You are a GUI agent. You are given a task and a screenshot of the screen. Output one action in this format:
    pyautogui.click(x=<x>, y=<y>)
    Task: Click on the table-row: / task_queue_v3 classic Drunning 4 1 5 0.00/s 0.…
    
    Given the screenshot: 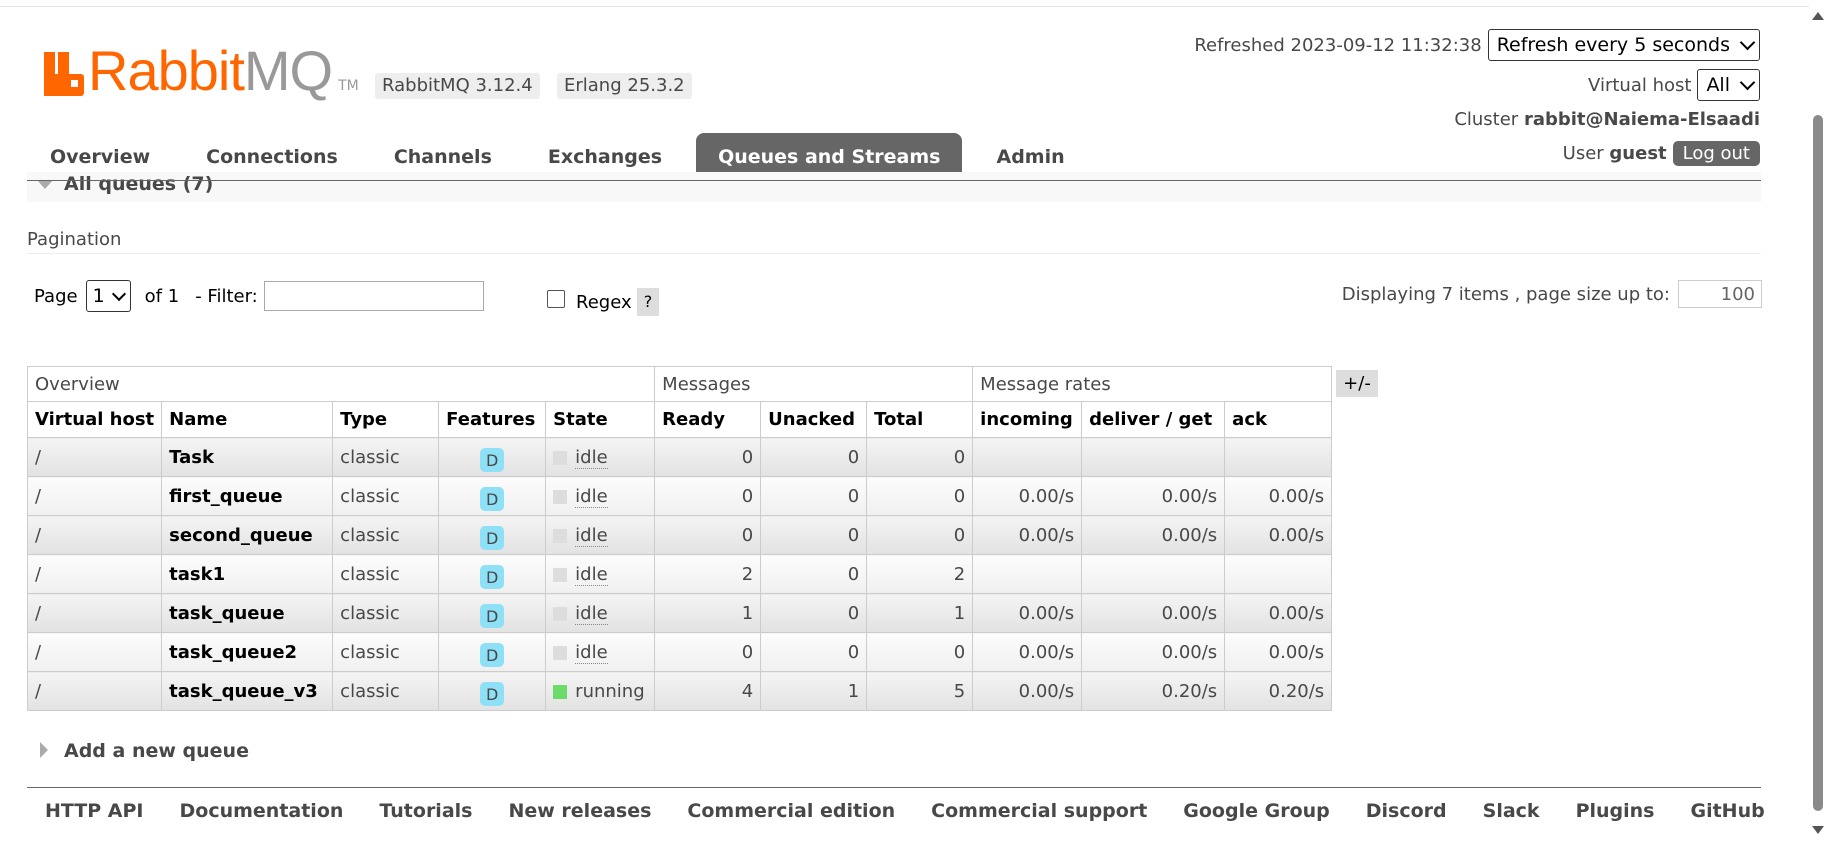 What is the action you would take?
    pyautogui.click(x=679, y=691)
    